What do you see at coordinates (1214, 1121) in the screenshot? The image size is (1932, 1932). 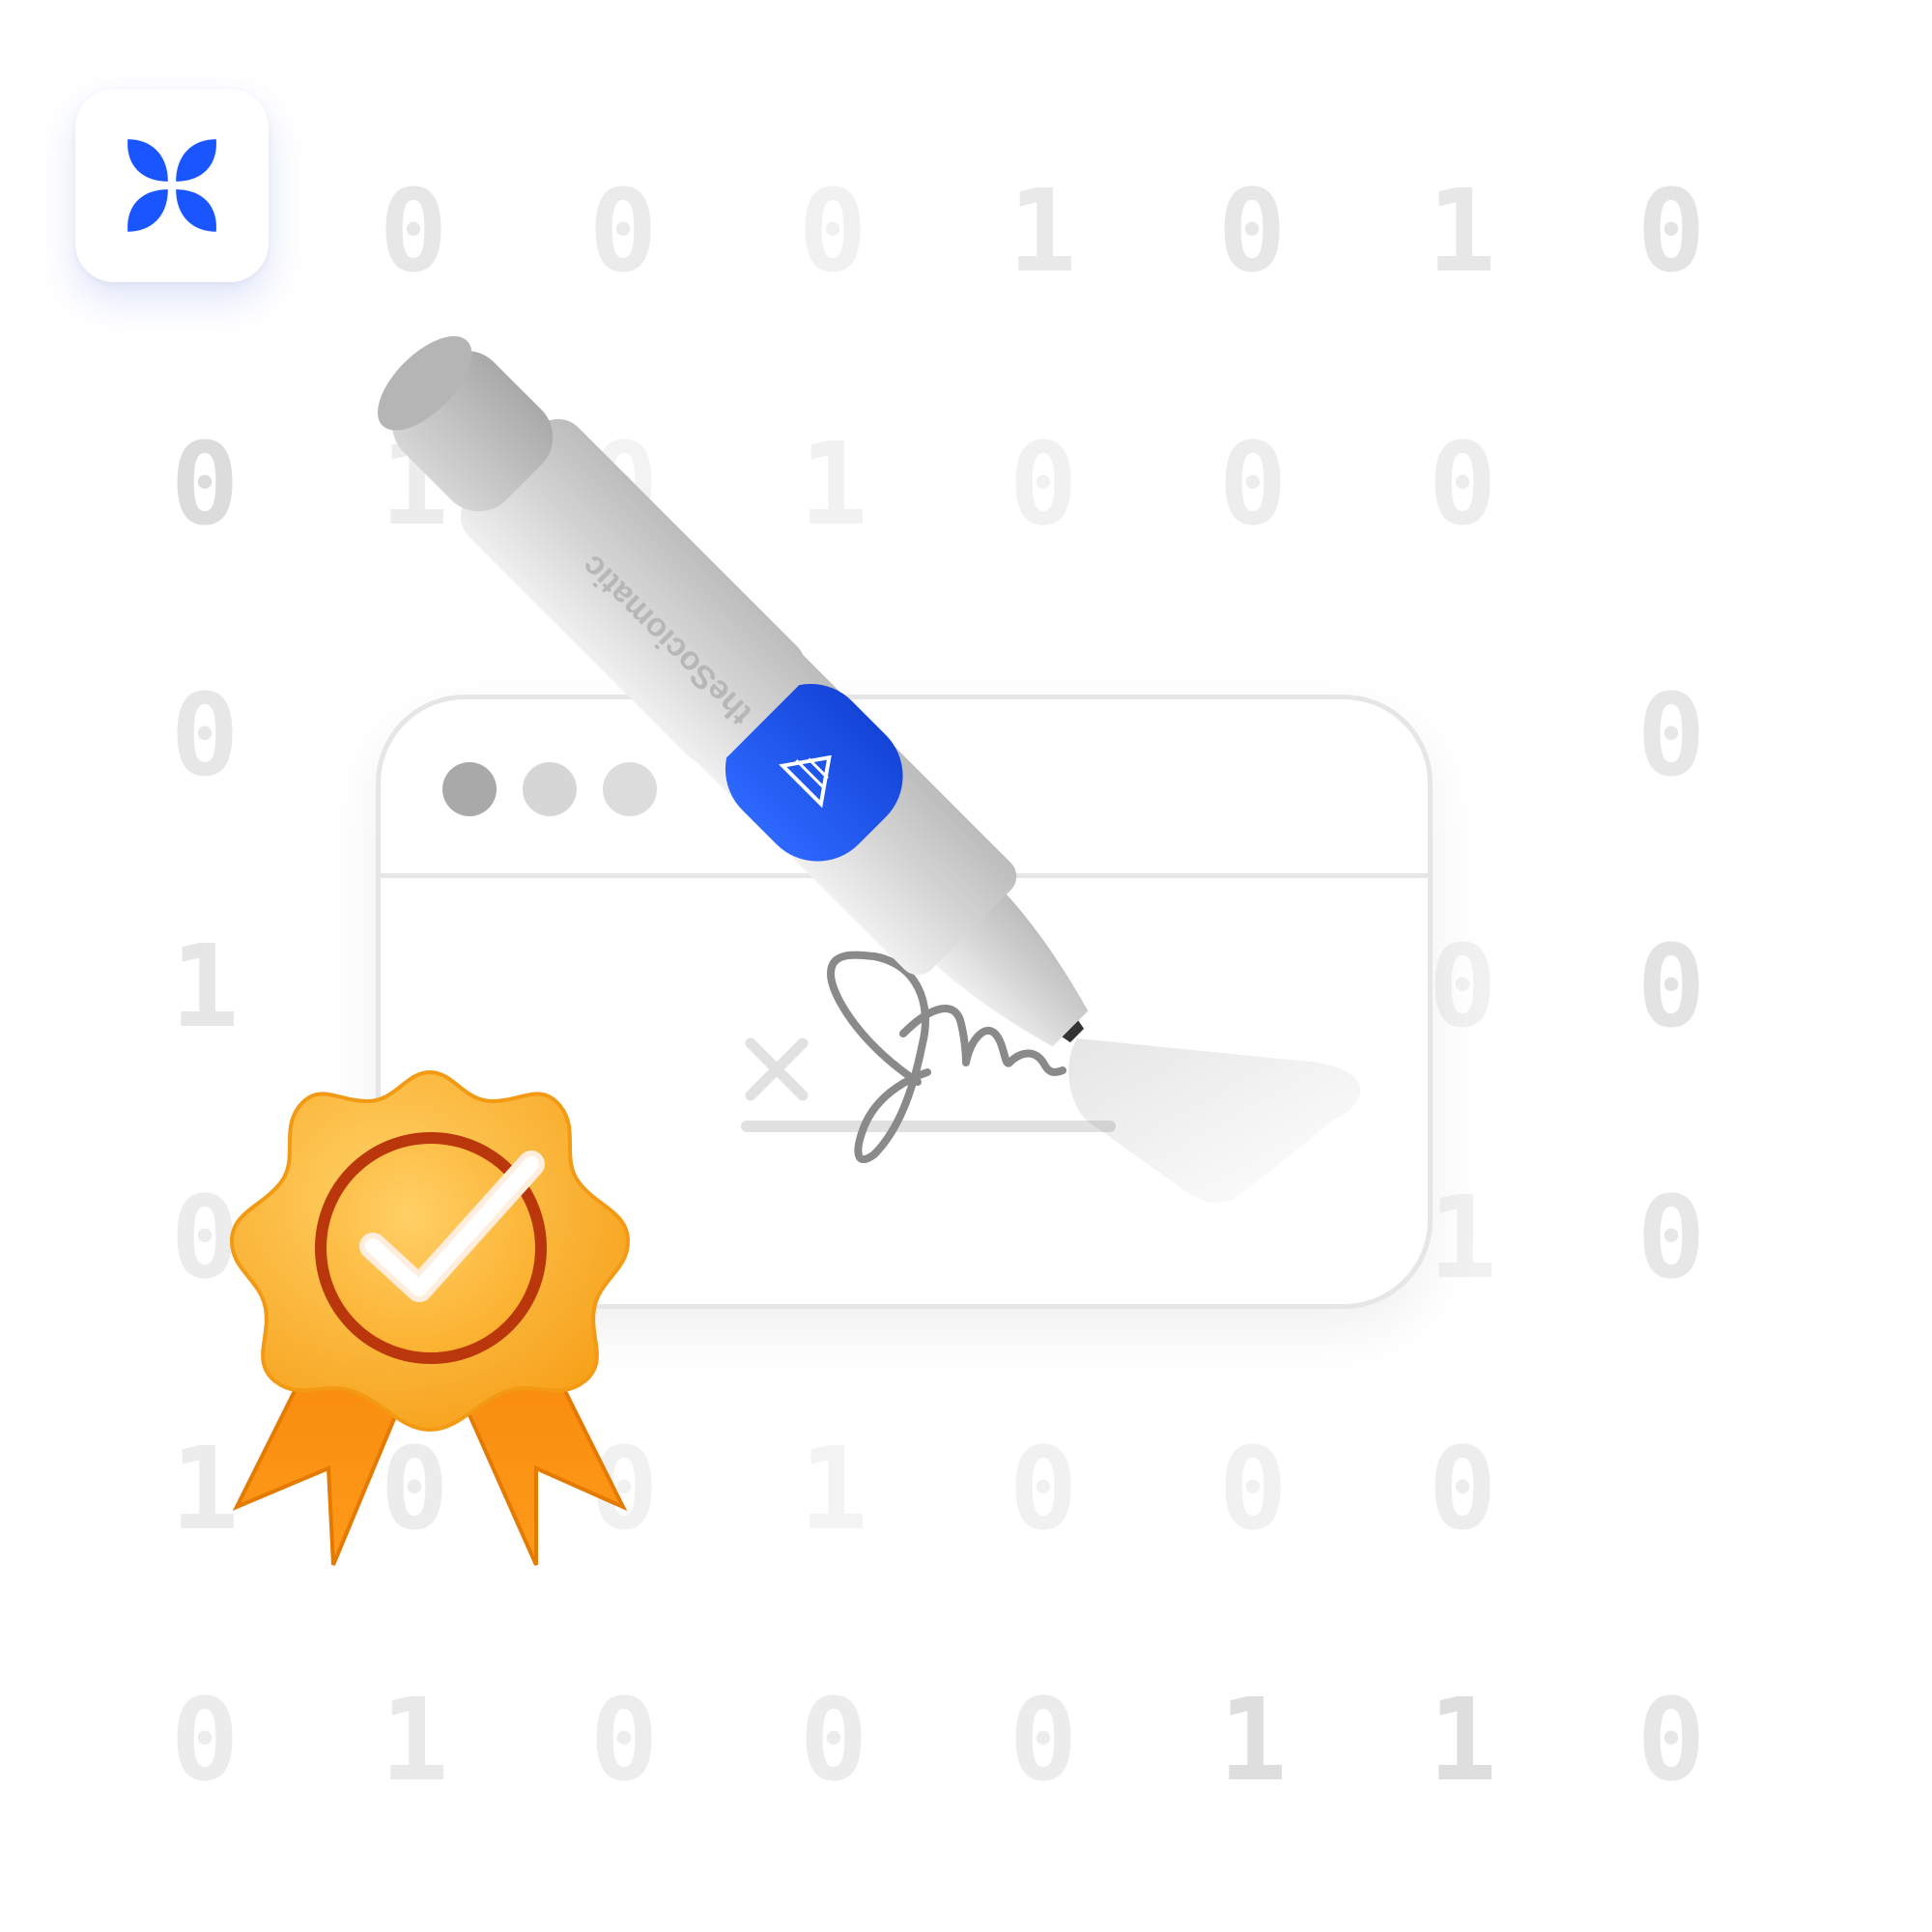 I see `pen-shadow` at bounding box center [1214, 1121].